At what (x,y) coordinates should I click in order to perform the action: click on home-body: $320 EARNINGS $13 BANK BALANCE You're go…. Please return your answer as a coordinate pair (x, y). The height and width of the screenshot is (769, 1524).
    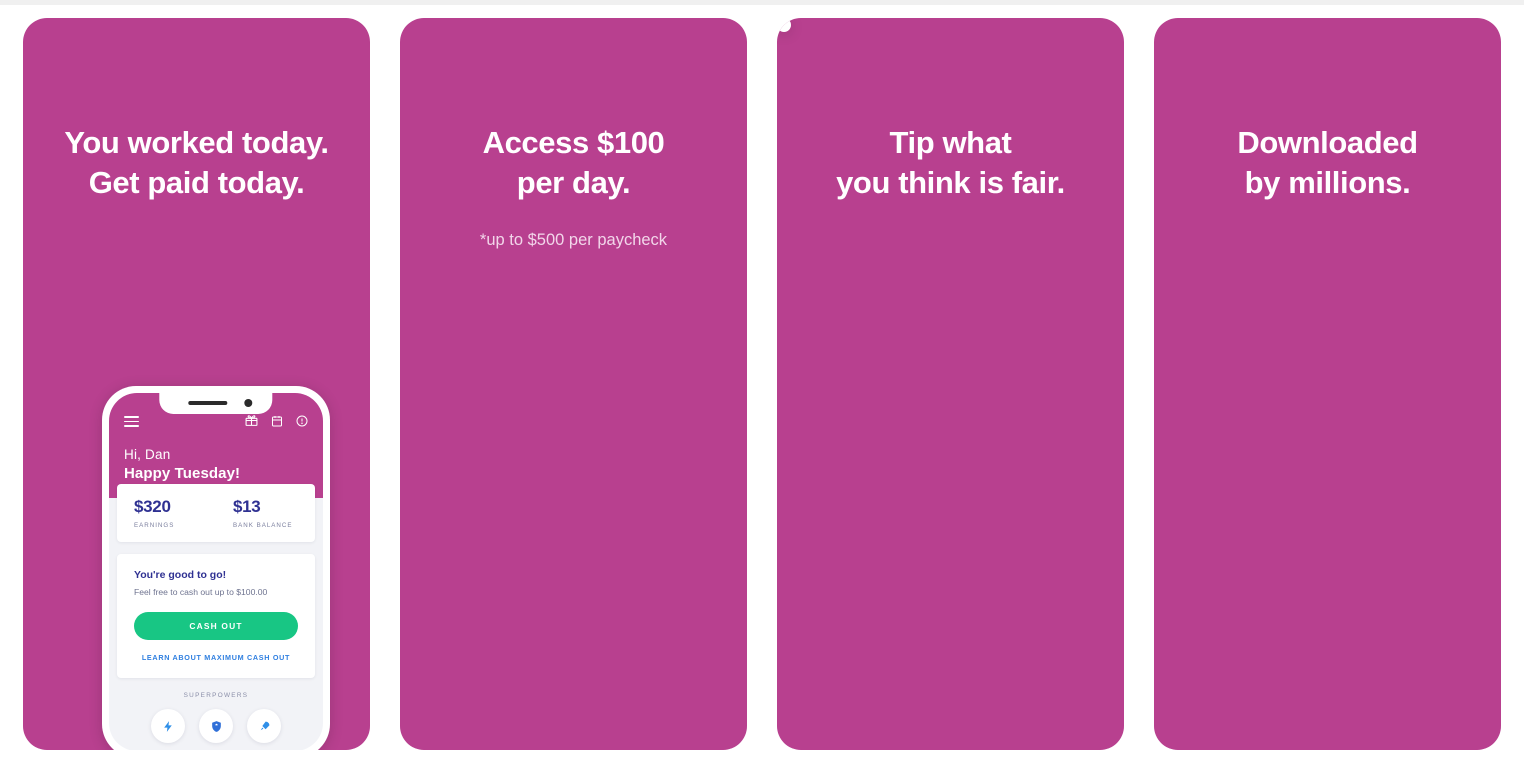
    Looking at the image, I should click on (216, 617).